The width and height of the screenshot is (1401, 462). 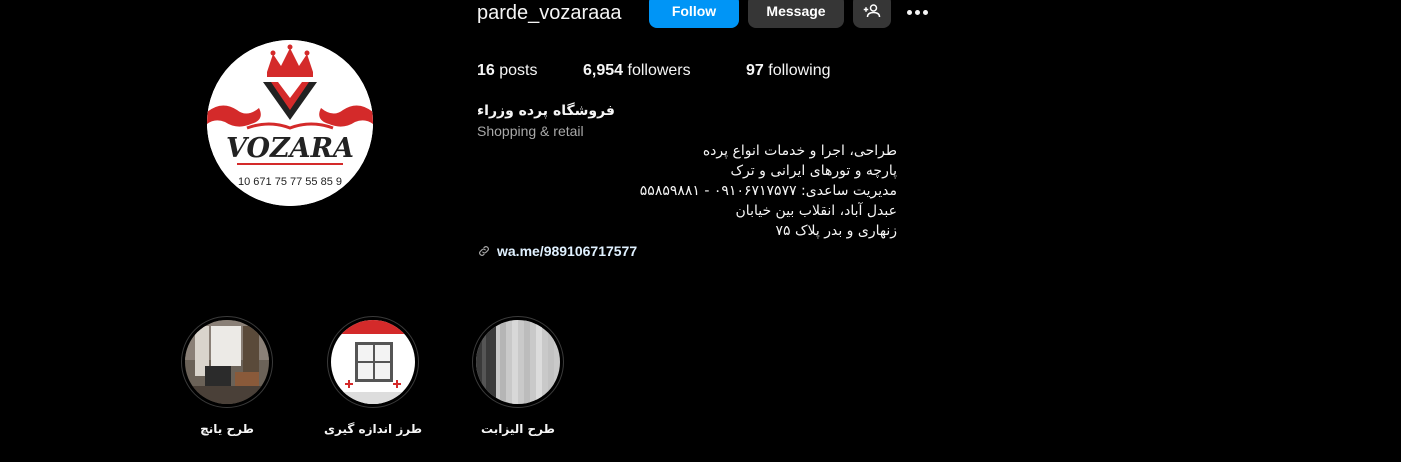 I want to click on highlight-cover-curtain, so click(x=518, y=362).